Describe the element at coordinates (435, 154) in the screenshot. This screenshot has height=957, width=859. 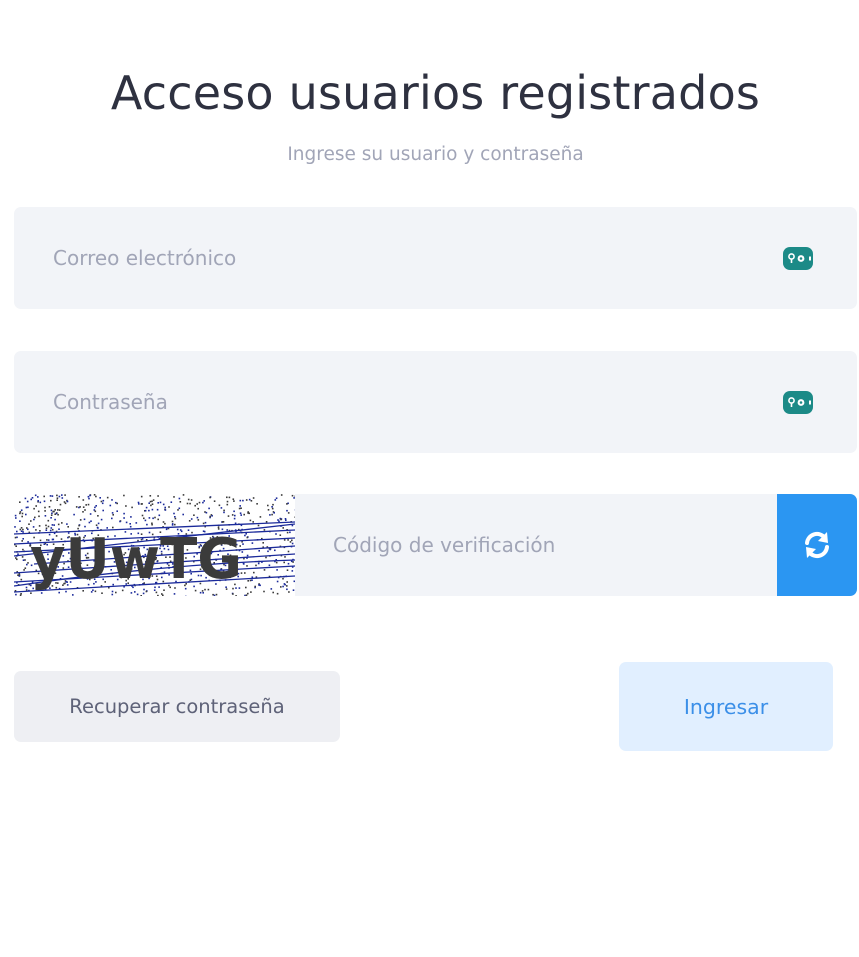
I see `page-subtitle: Ingrese su usuario y contraseña` at that location.